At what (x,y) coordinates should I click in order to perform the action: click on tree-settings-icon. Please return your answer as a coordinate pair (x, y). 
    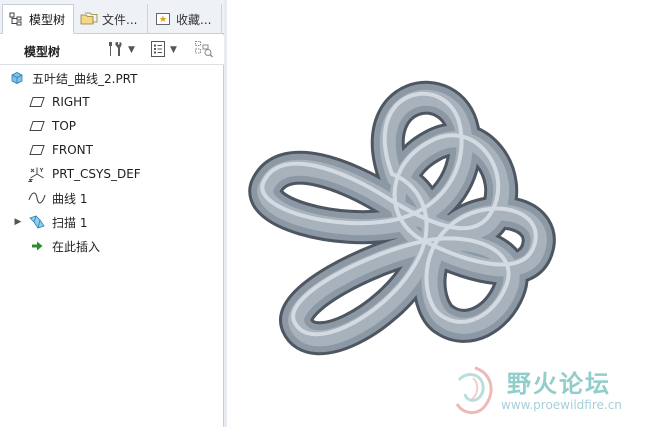
    Looking at the image, I should click on (115, 50).